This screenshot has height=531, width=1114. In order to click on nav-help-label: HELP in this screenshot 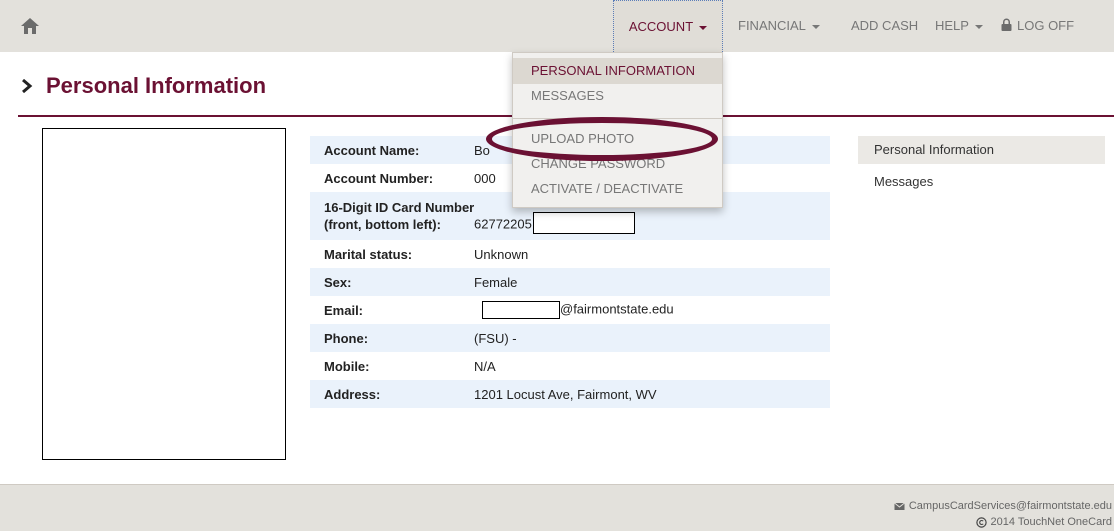, I will do `click(952, 25)`.